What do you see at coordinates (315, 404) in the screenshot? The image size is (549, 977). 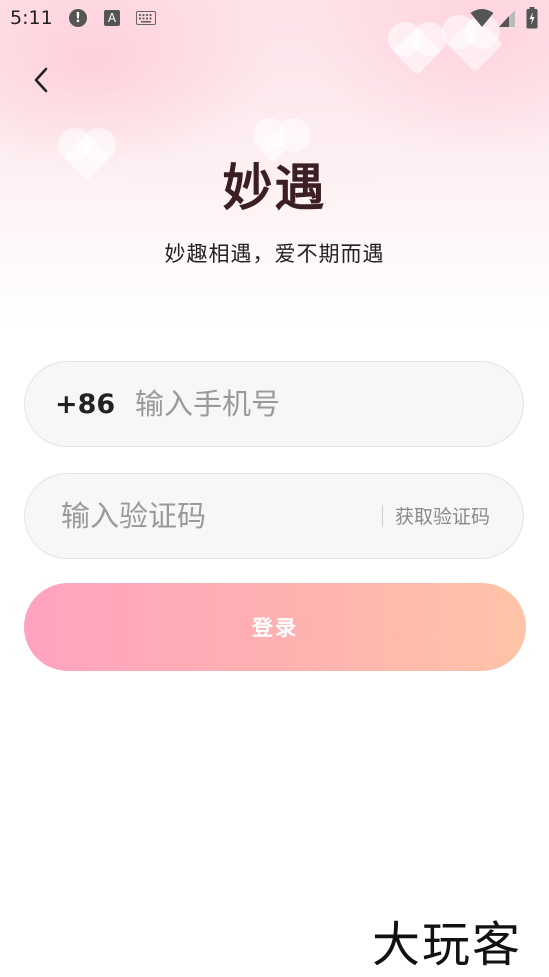 I see `phone-input` at bounding box center [315, 404].